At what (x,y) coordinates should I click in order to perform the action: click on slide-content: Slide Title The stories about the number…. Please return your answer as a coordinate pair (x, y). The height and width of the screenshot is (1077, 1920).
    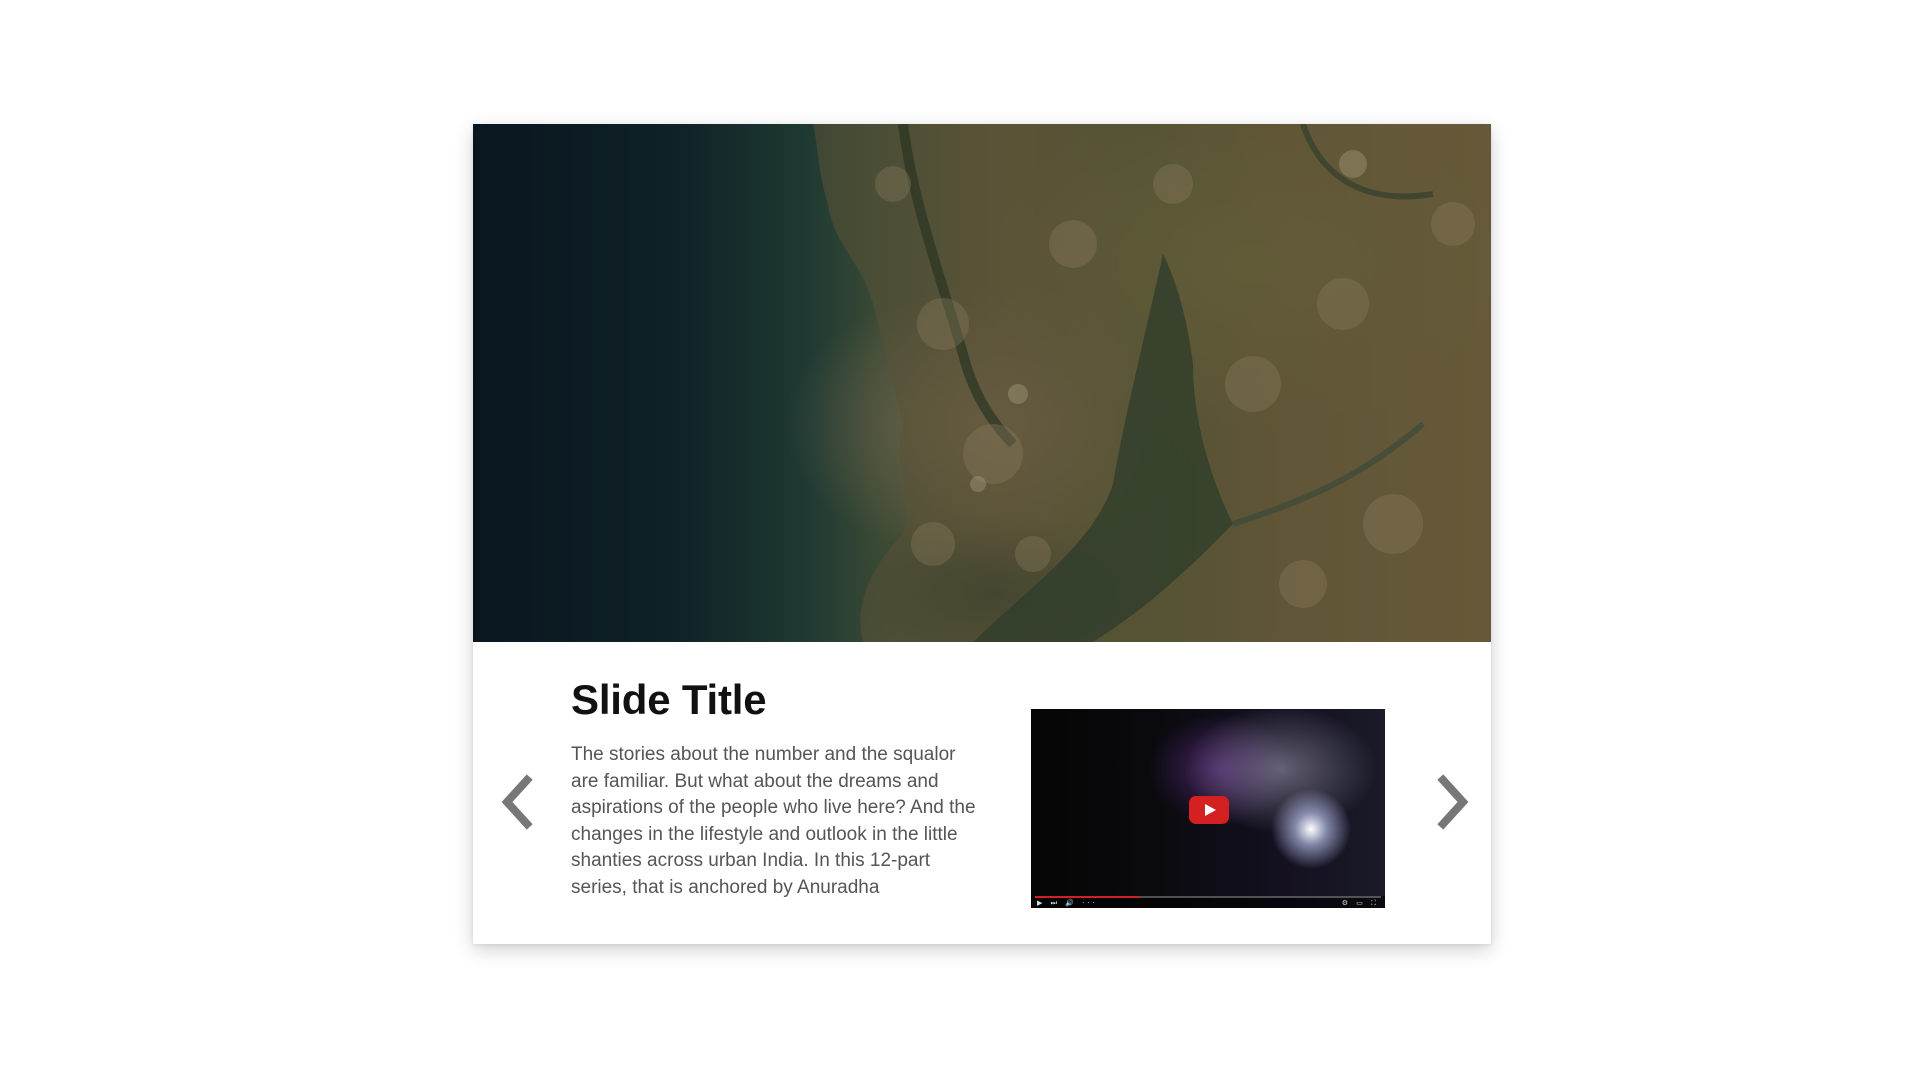
    Looking at the image, I should click on (982, 793).